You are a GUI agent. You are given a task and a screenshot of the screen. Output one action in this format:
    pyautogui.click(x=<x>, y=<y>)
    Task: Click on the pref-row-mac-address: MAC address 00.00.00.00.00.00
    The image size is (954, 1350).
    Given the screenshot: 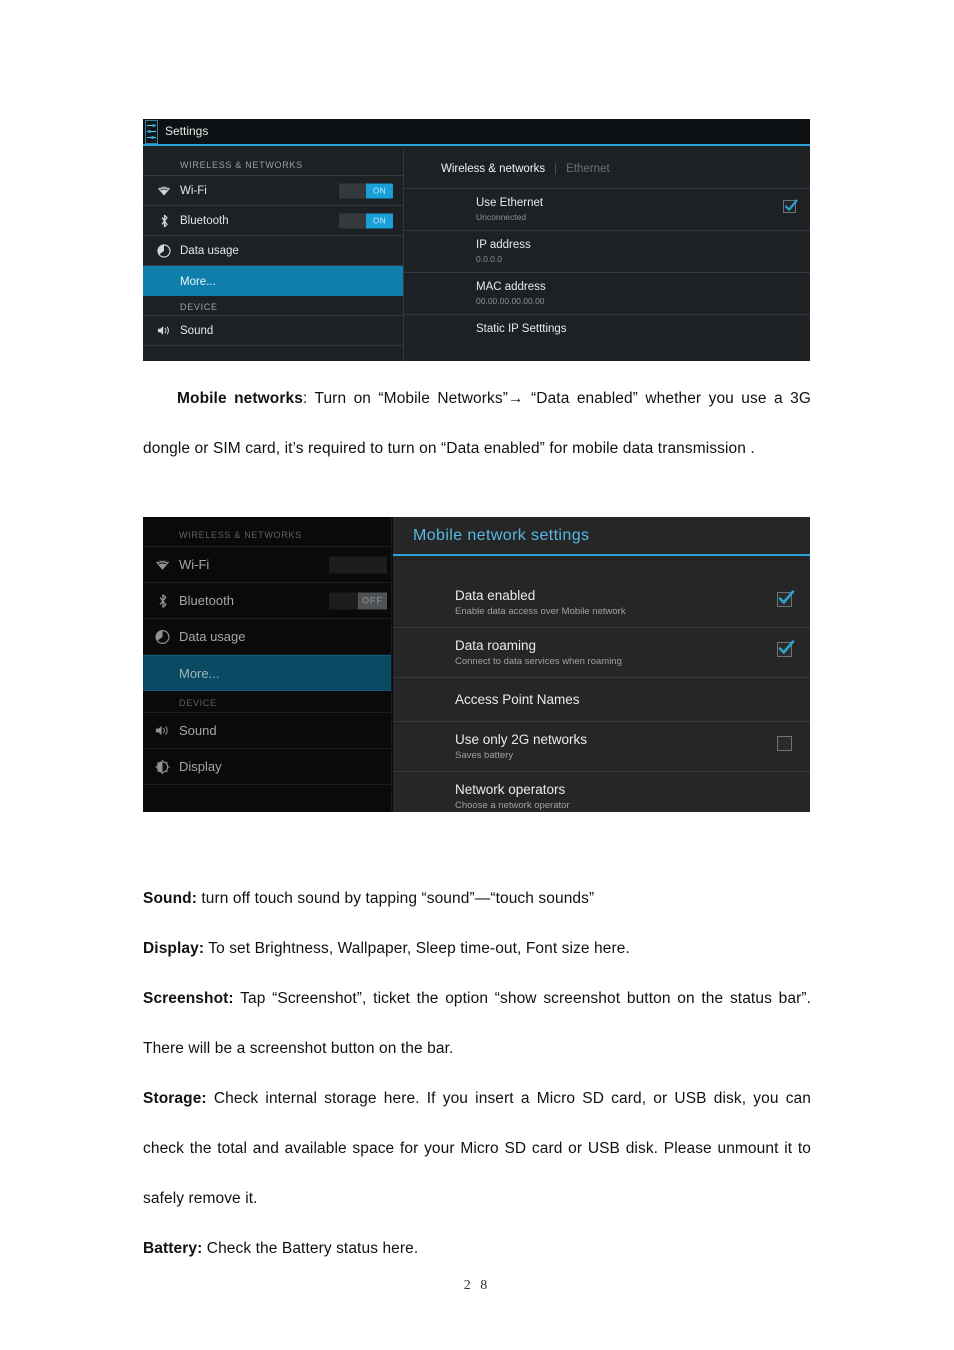 What is the action you would take?
    pyautogui.click(x=607, y=293)
    